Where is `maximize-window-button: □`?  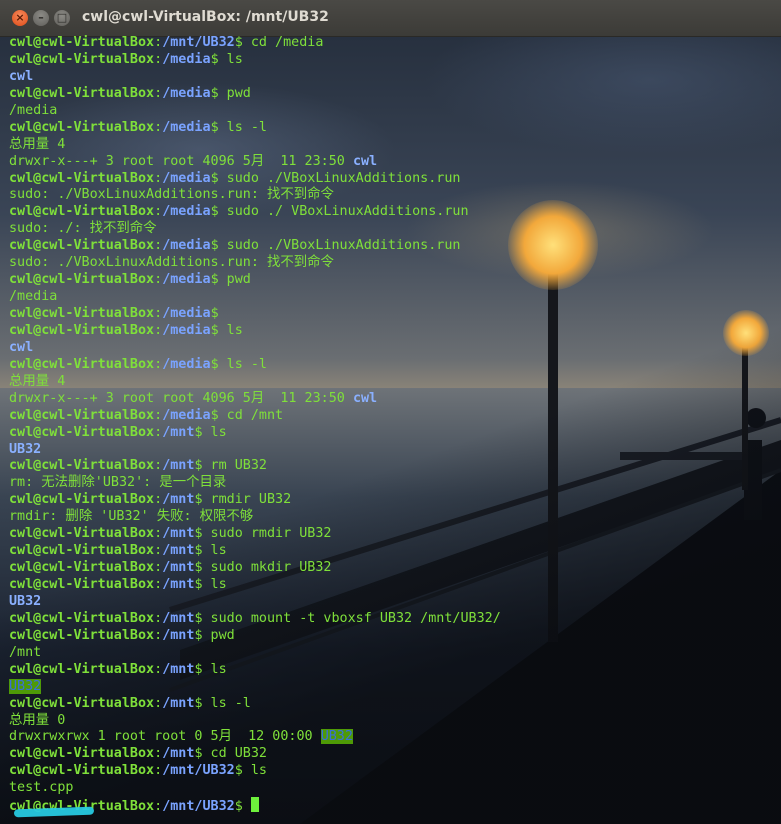 maximize-window-button: □ is located at coordinates (62, 18).